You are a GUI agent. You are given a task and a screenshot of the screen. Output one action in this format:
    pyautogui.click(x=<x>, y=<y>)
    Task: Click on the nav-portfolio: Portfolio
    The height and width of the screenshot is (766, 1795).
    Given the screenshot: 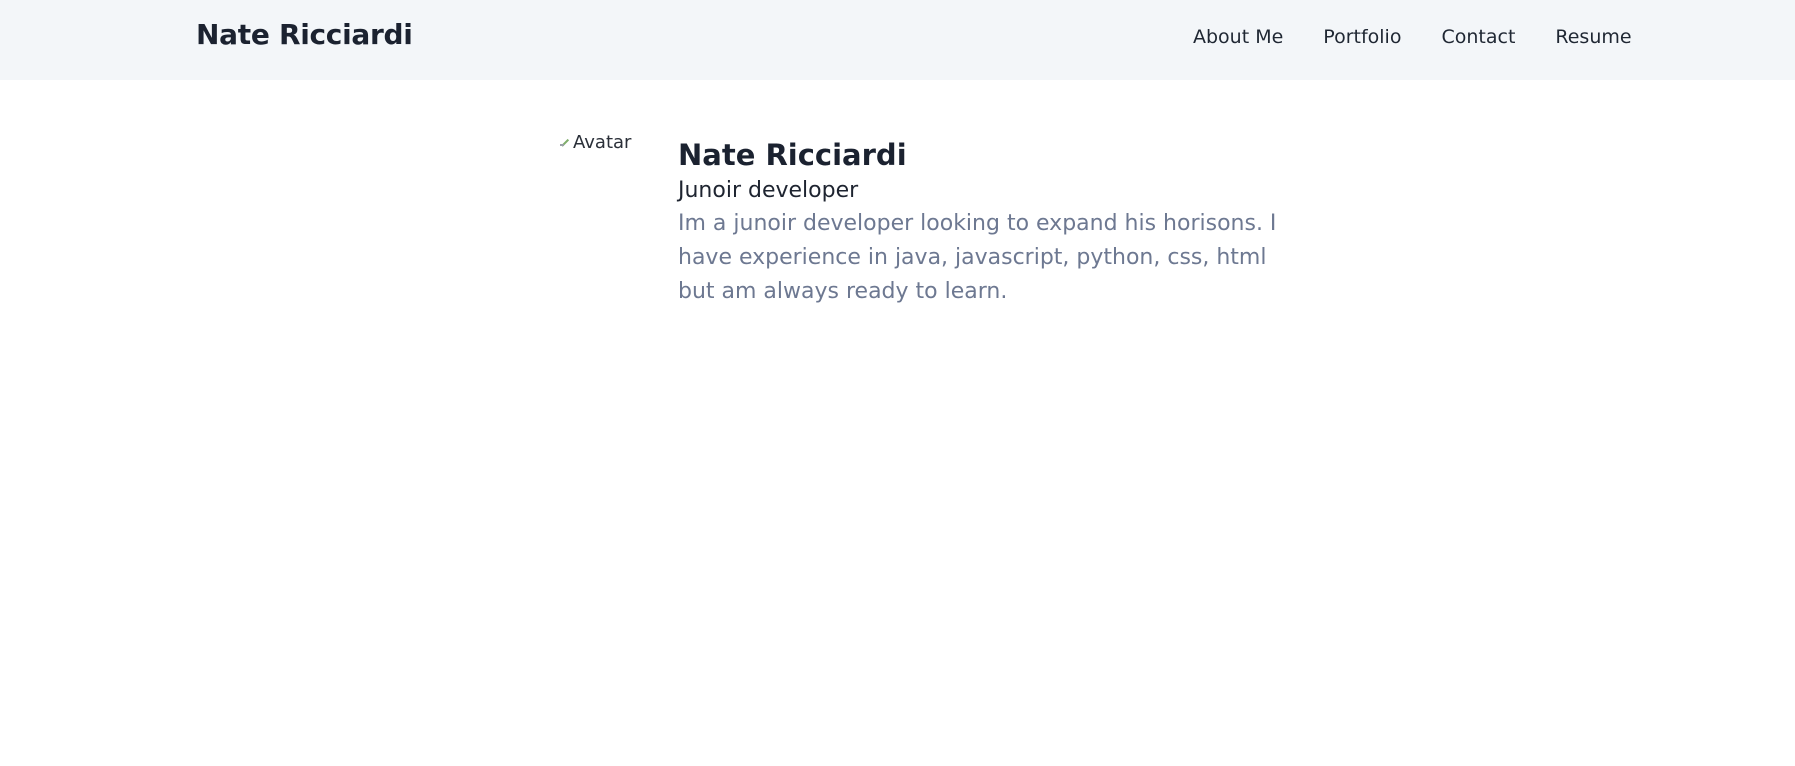 What is the action you would take?
    pyautogui.click(x=1362, y=37)
    